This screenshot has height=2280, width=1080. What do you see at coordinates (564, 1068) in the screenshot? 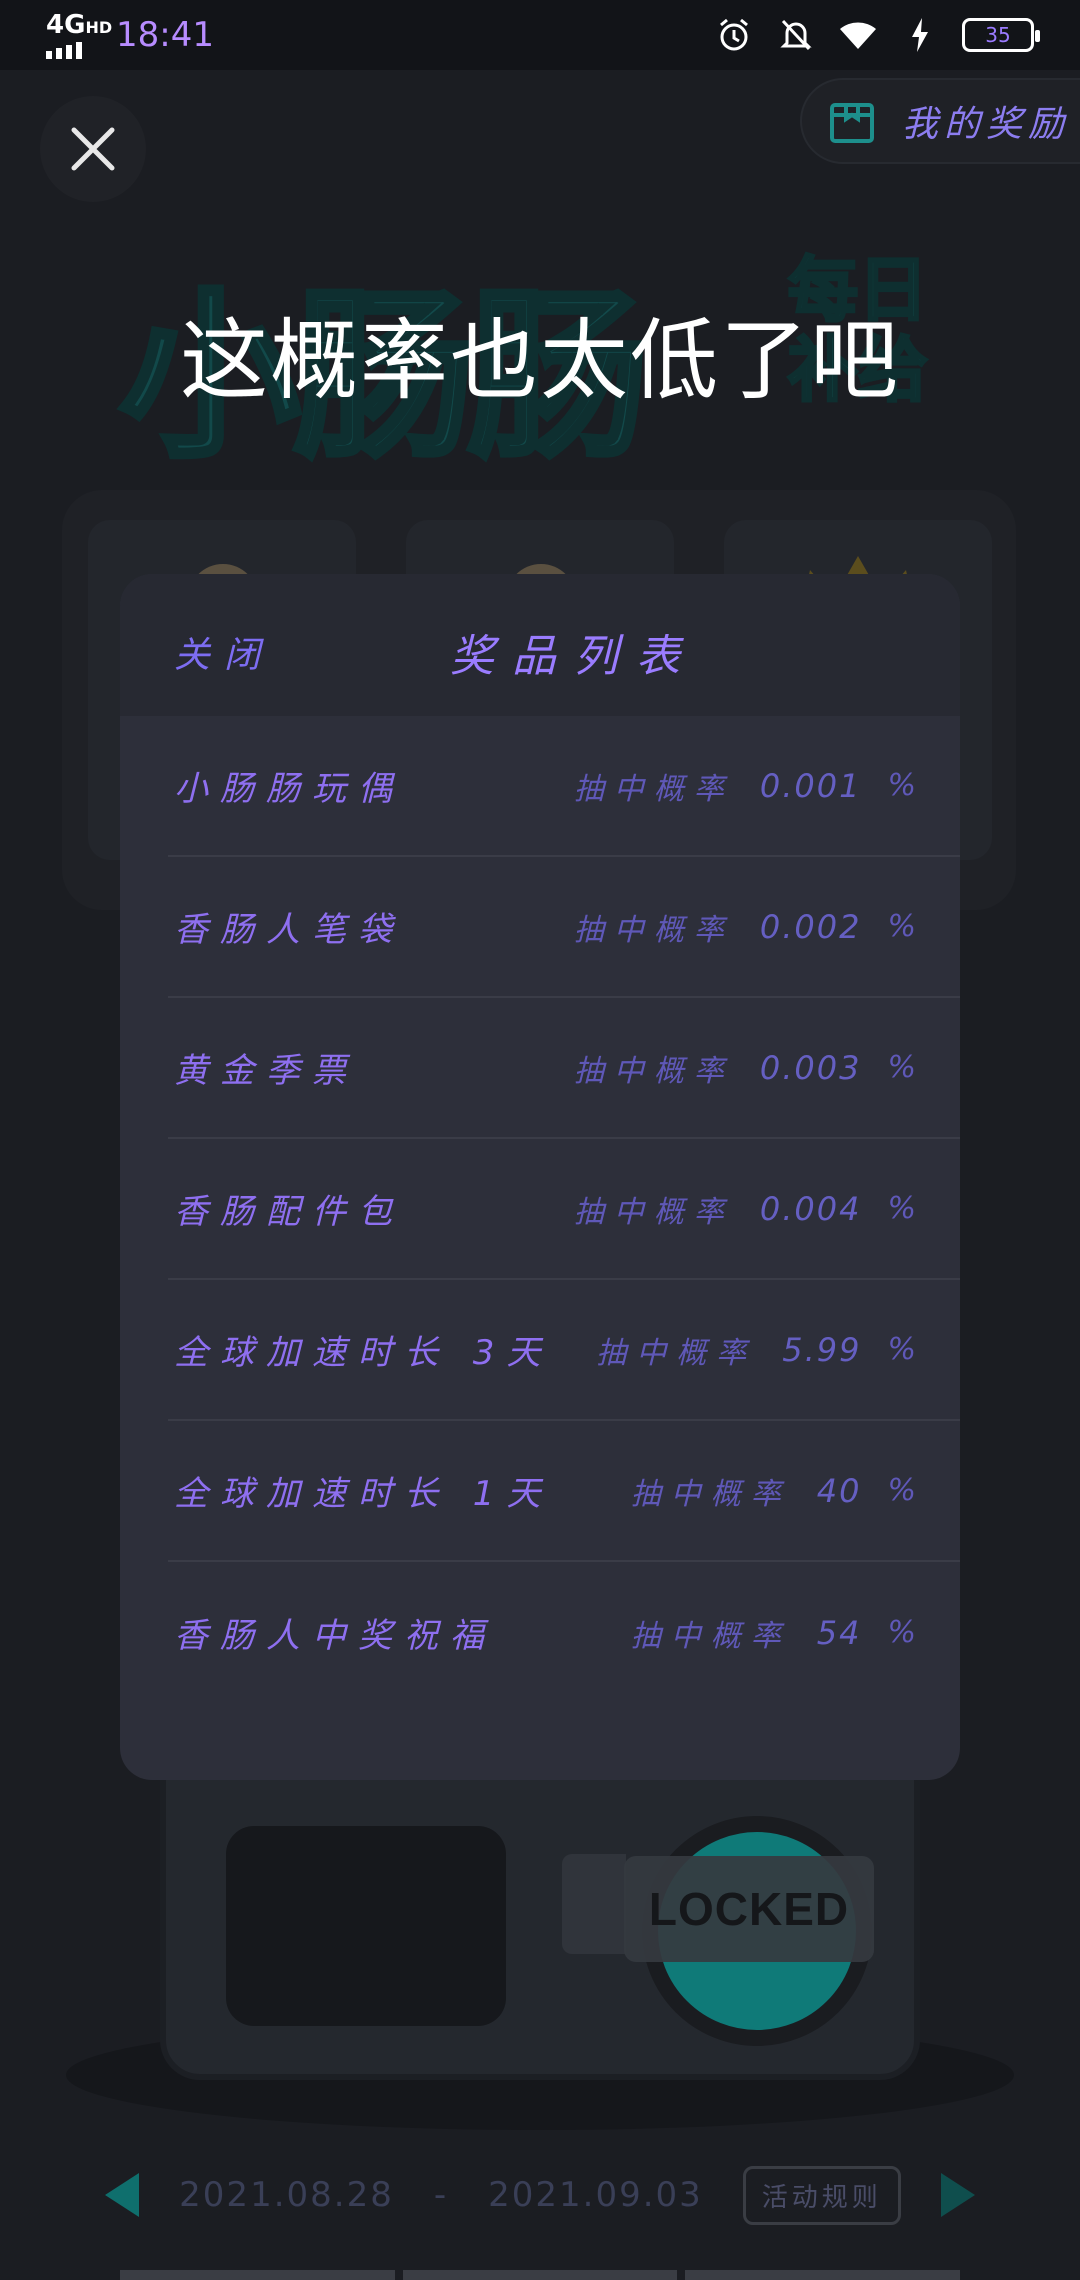
I see `list-item: 黄金季票 抽中概率 0.003 %` at bounding box center [564, 1068].